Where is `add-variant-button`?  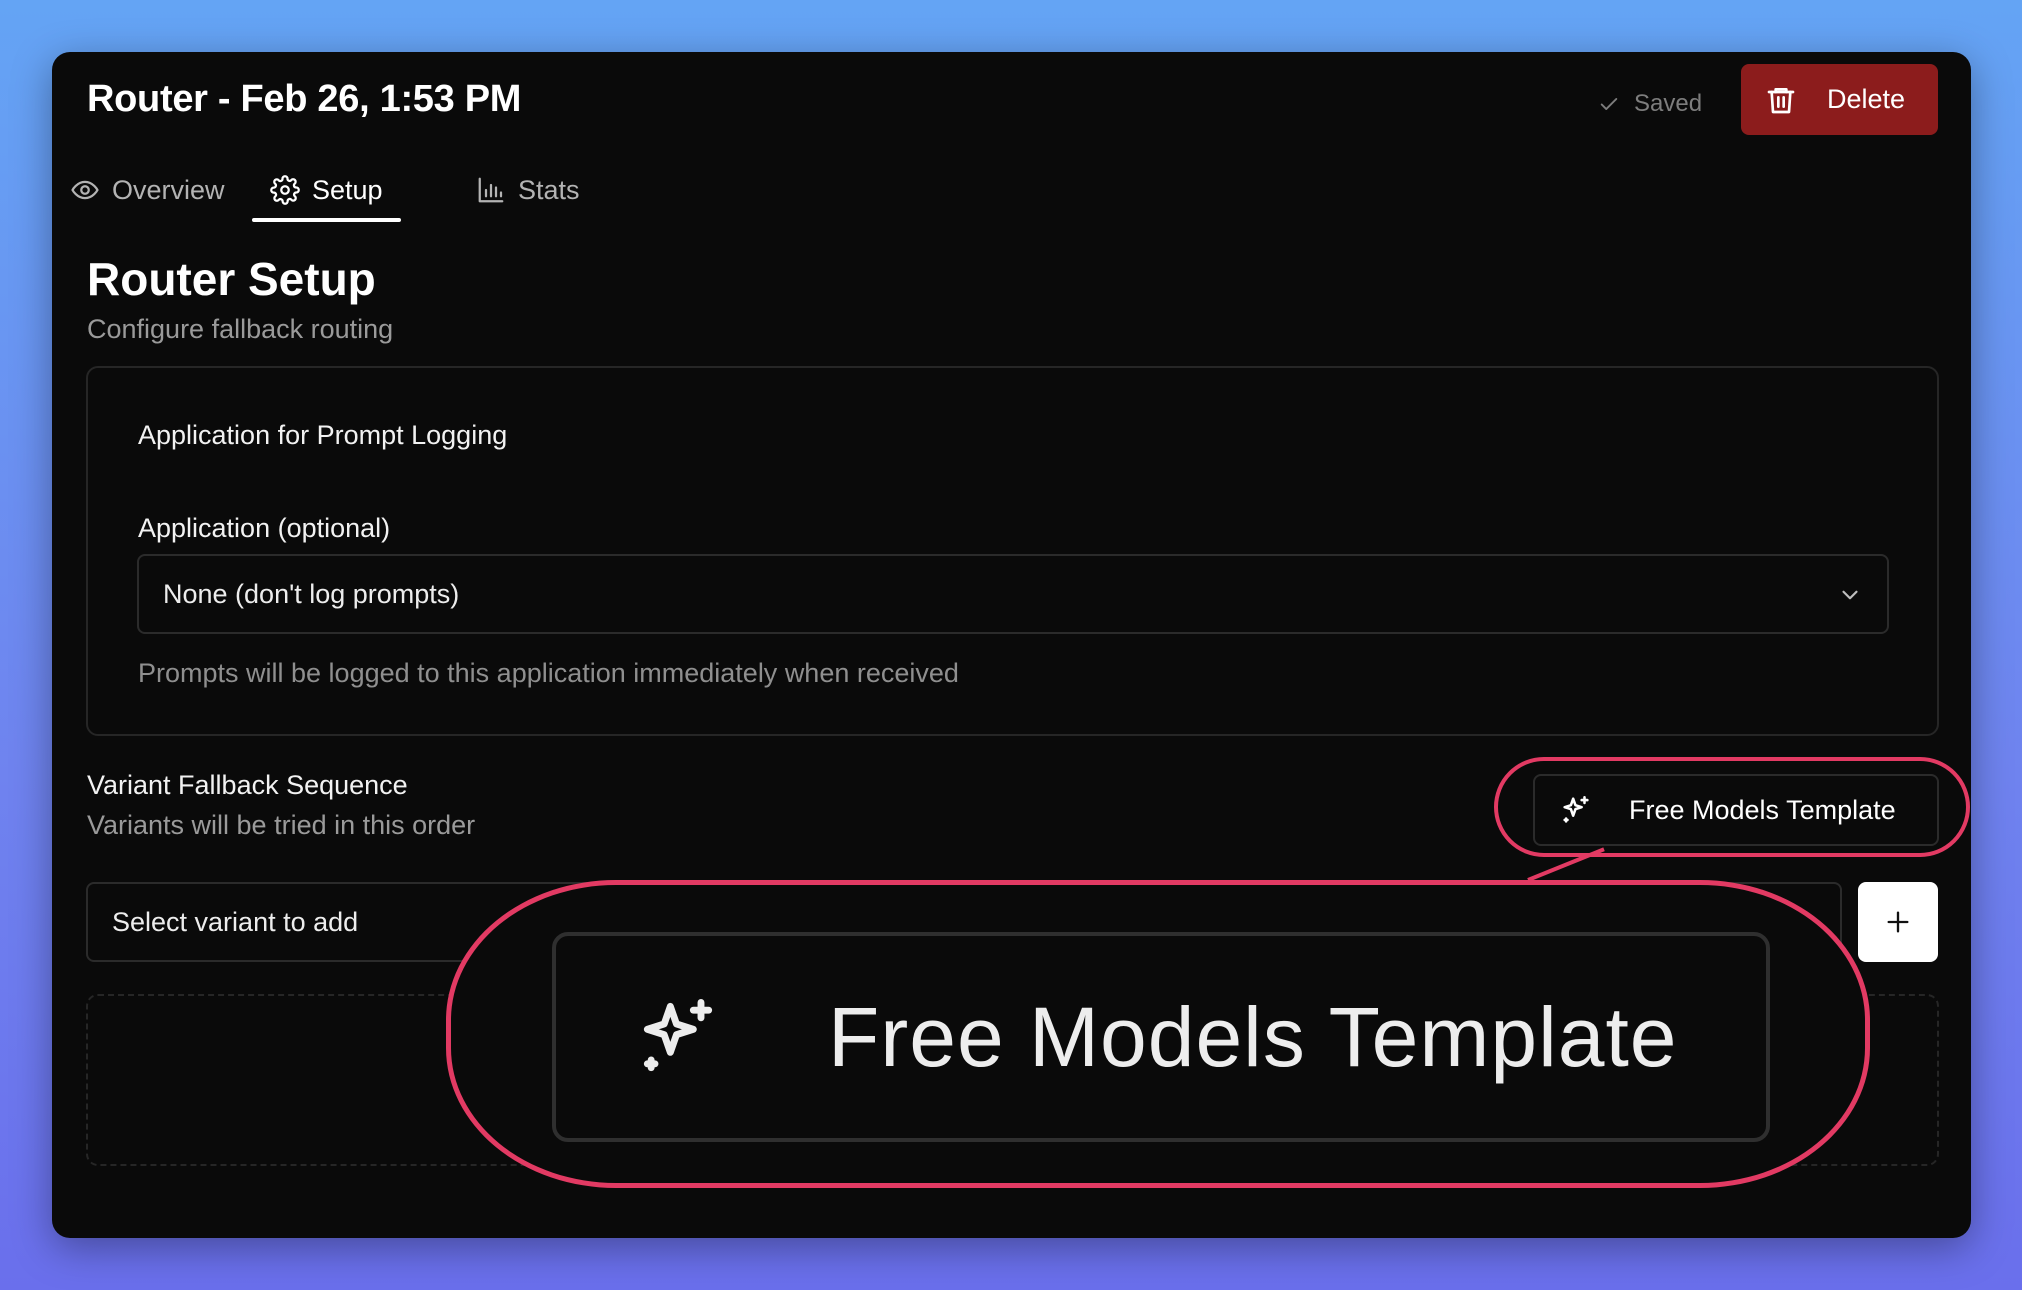
add-variant-button is located at coordinates (1898, 922).